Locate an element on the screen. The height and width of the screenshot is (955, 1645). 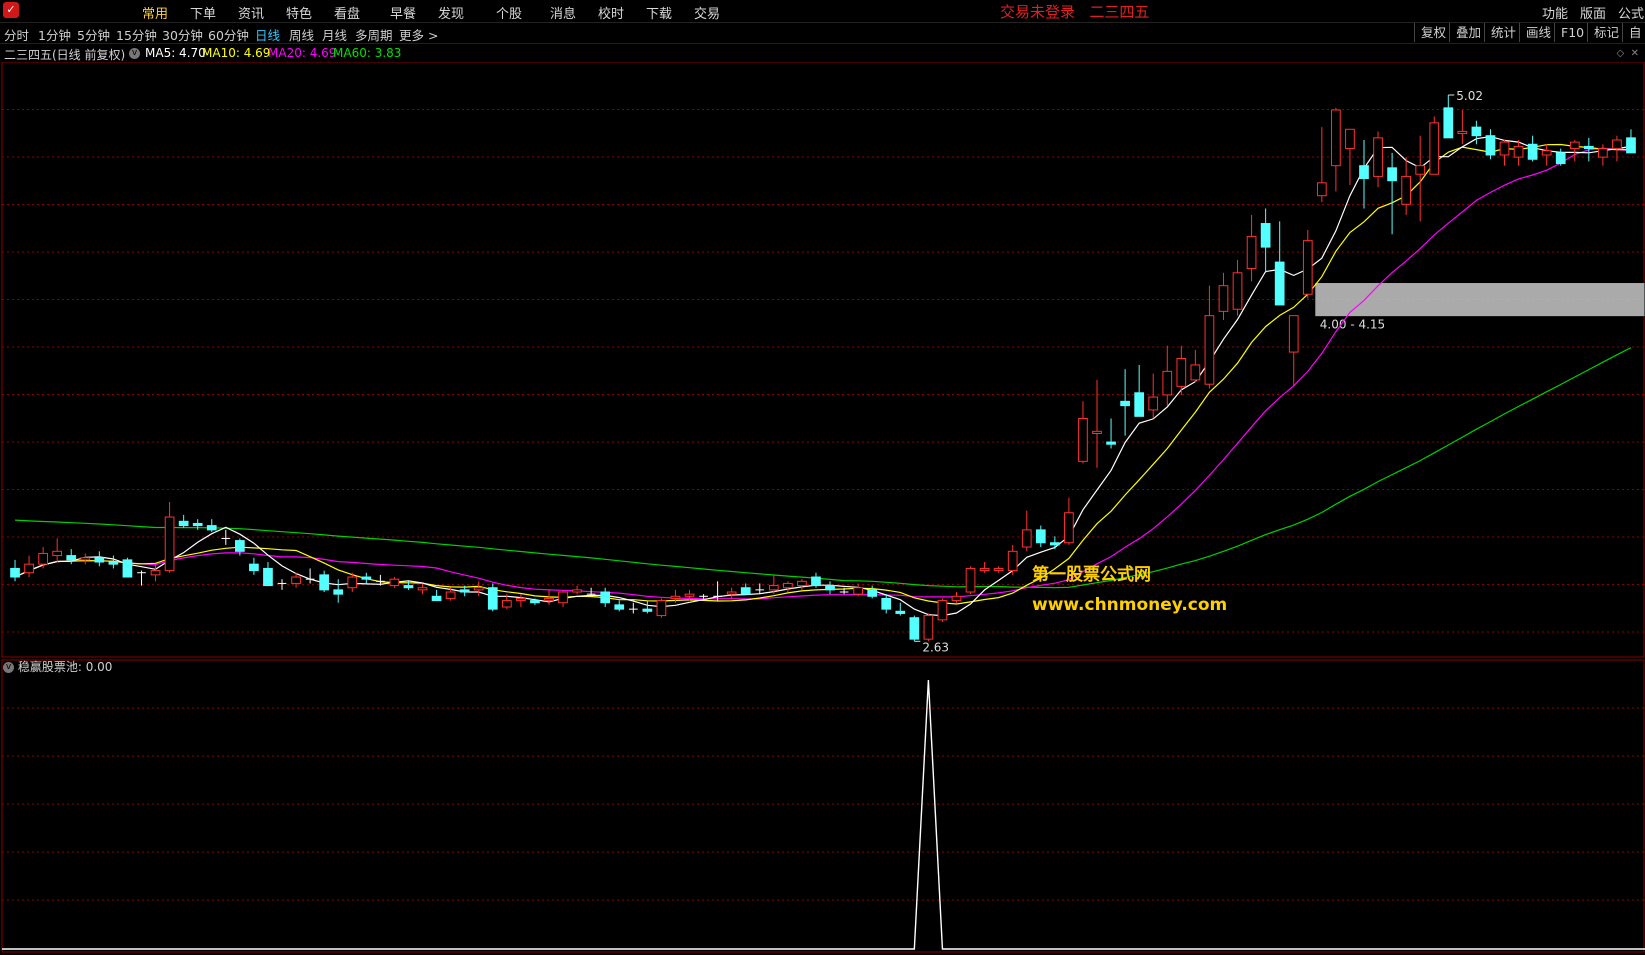
tool-huaxian-button: 画线 is located at coordinates (1538, 32).